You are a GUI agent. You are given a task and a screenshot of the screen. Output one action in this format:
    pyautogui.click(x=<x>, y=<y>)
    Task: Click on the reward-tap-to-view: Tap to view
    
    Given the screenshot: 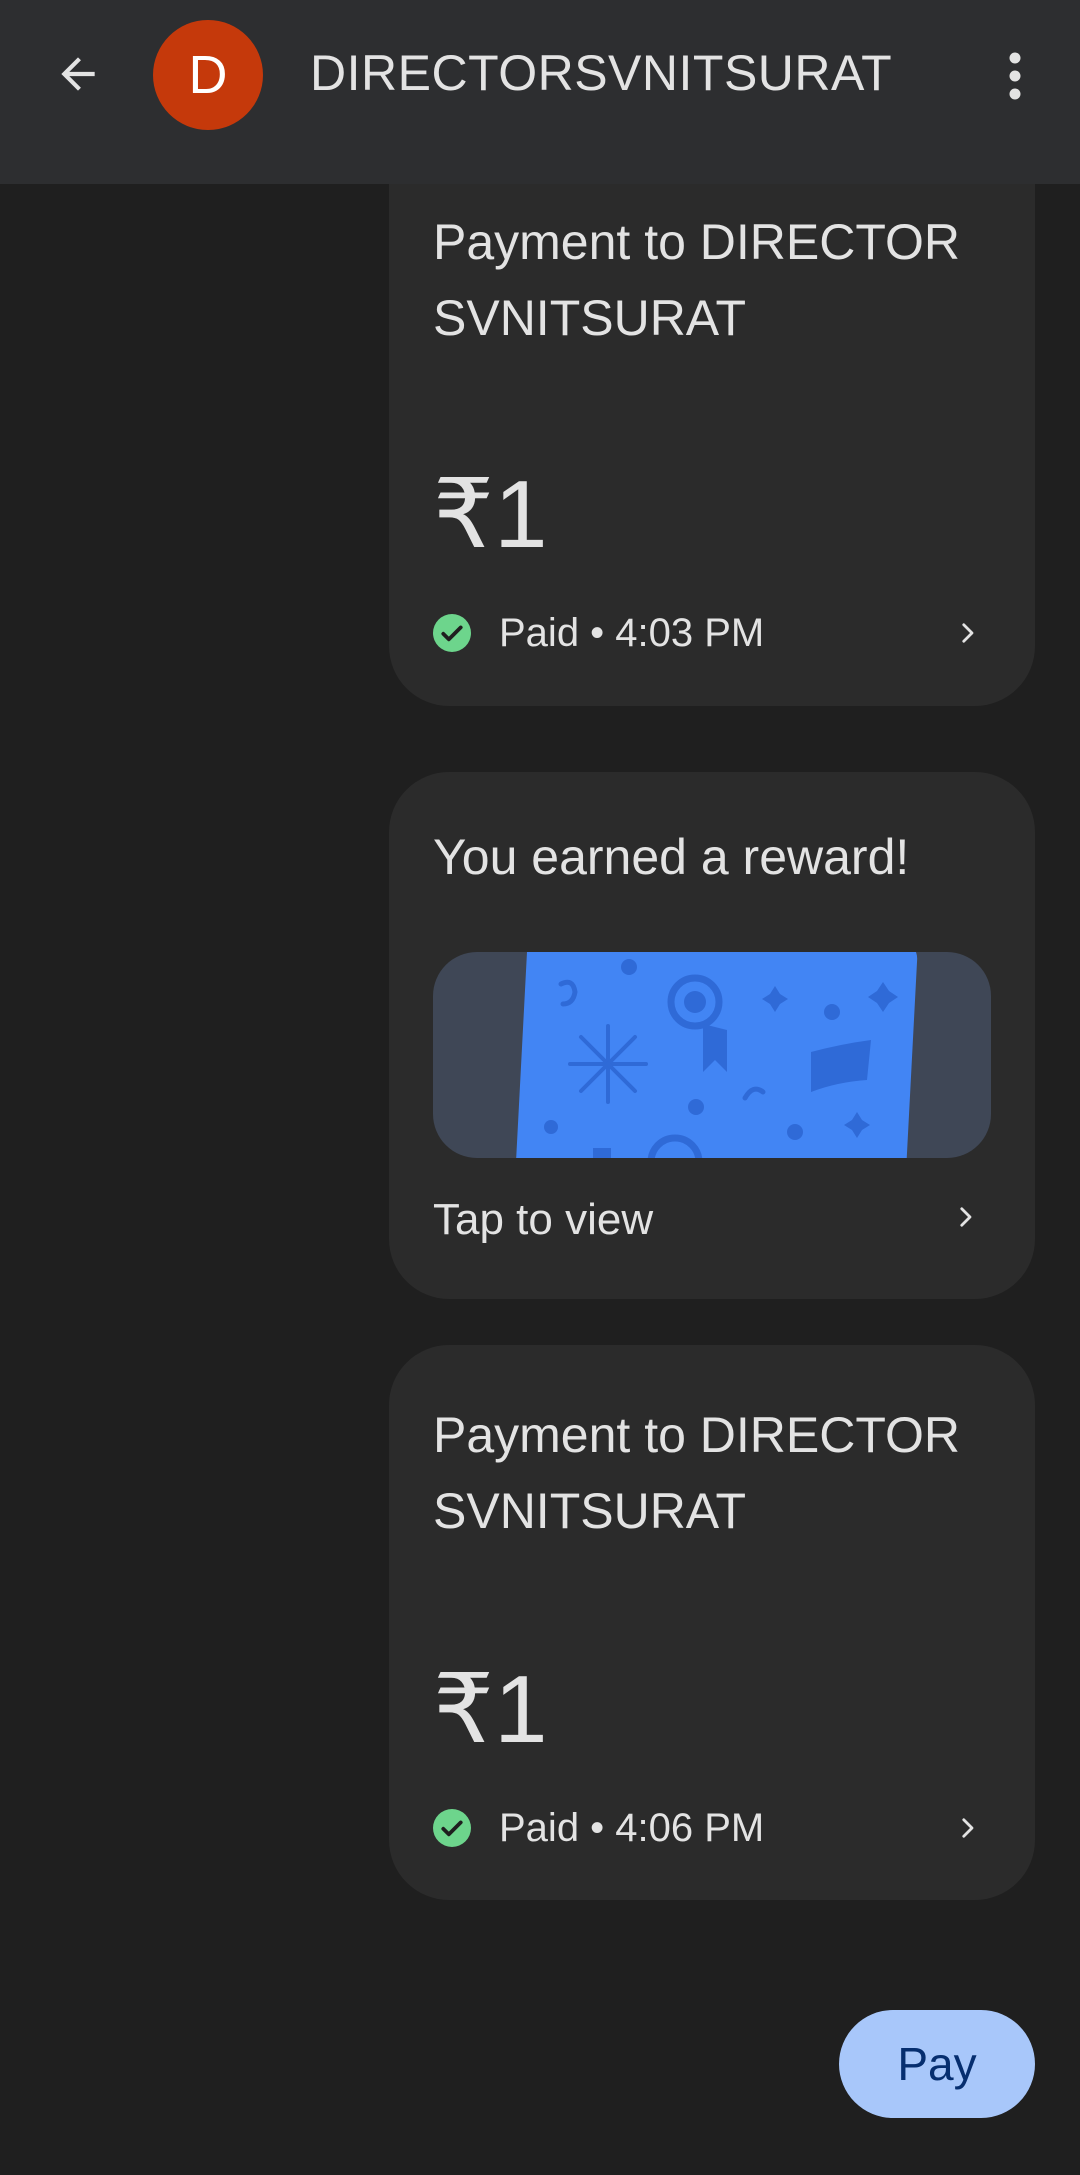 What is the action you would take?
    pyautogui.click(x=712, y=1220)
    